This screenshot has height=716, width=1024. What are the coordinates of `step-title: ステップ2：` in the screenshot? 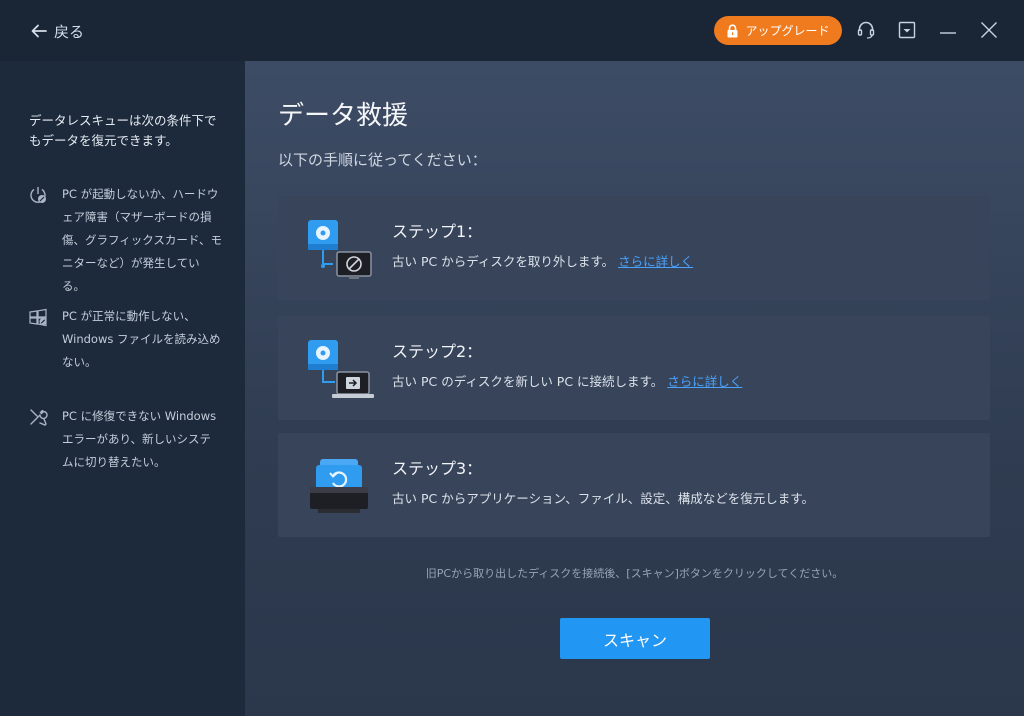 It's located at (437, 351).